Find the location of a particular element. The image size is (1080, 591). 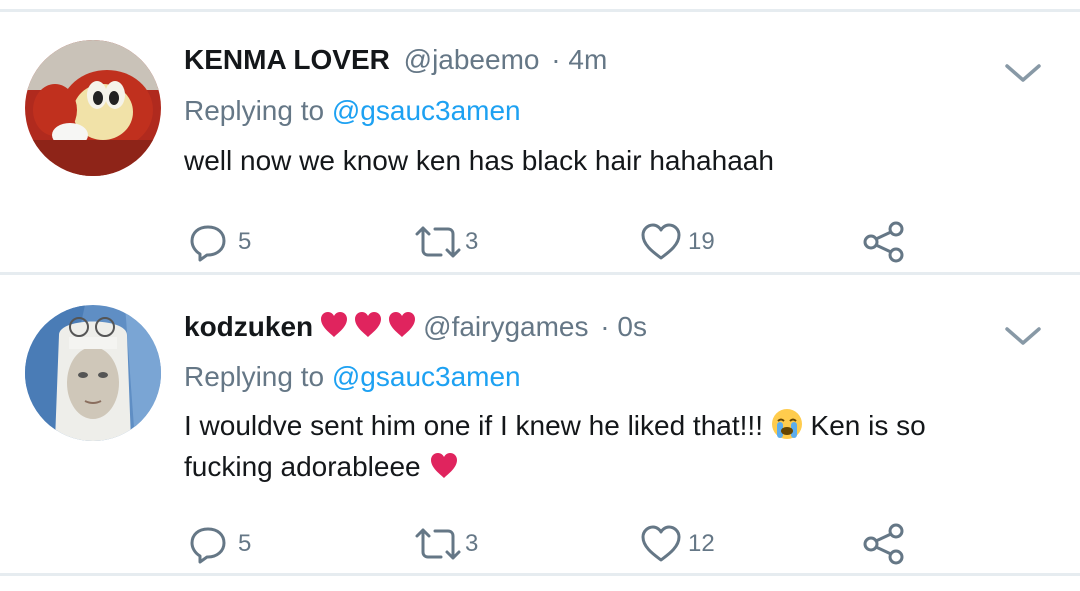

timestamp: 4m is located at coordinates (587, 59).